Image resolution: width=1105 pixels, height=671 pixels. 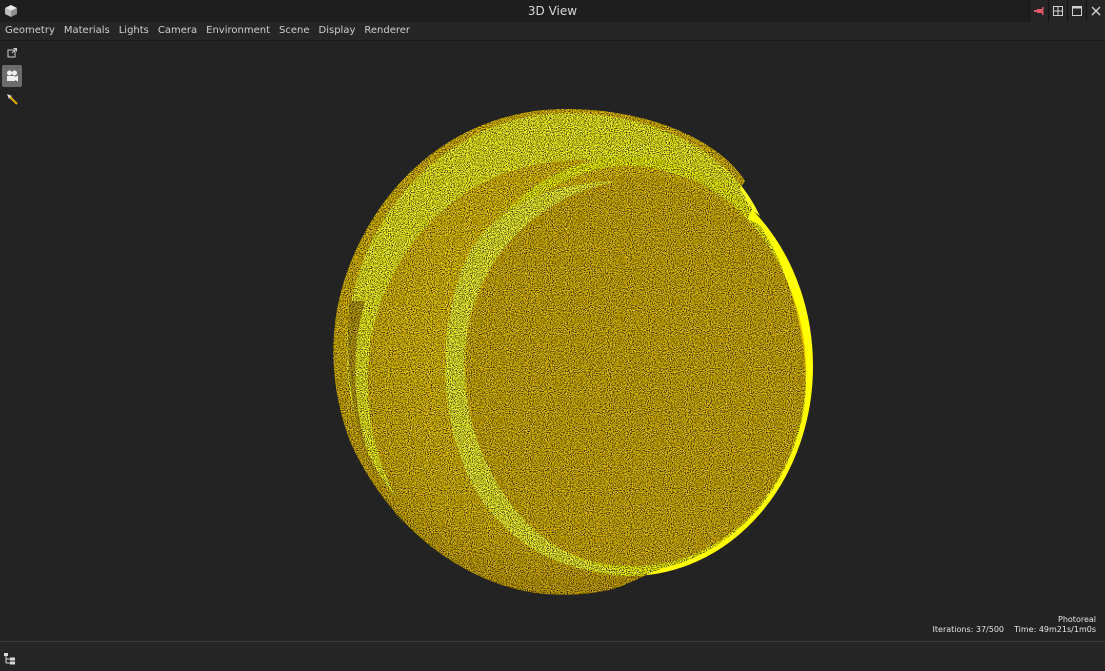 I want to click on viewport-toolbox, so click(x=12, y=77).